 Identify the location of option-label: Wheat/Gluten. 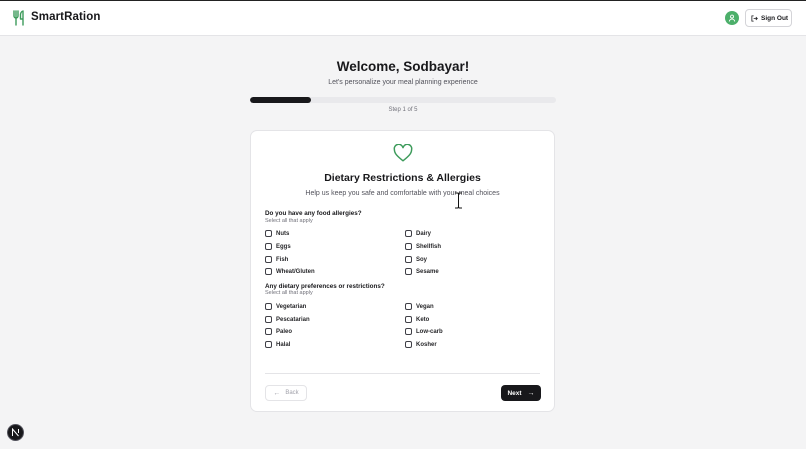
(295, 271).